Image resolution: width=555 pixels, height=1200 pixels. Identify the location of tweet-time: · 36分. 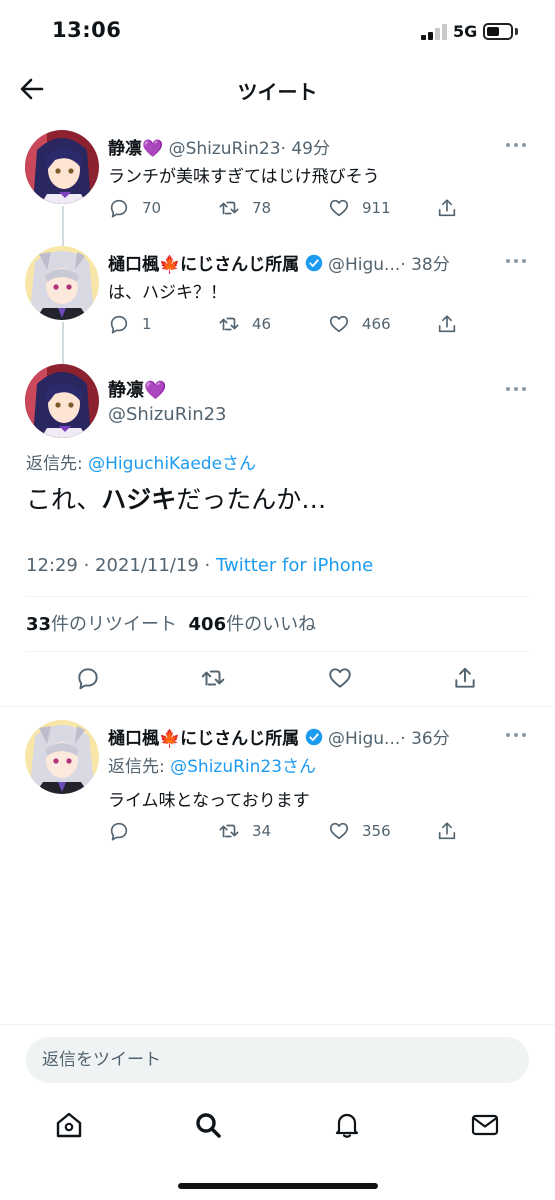
(425, 739).